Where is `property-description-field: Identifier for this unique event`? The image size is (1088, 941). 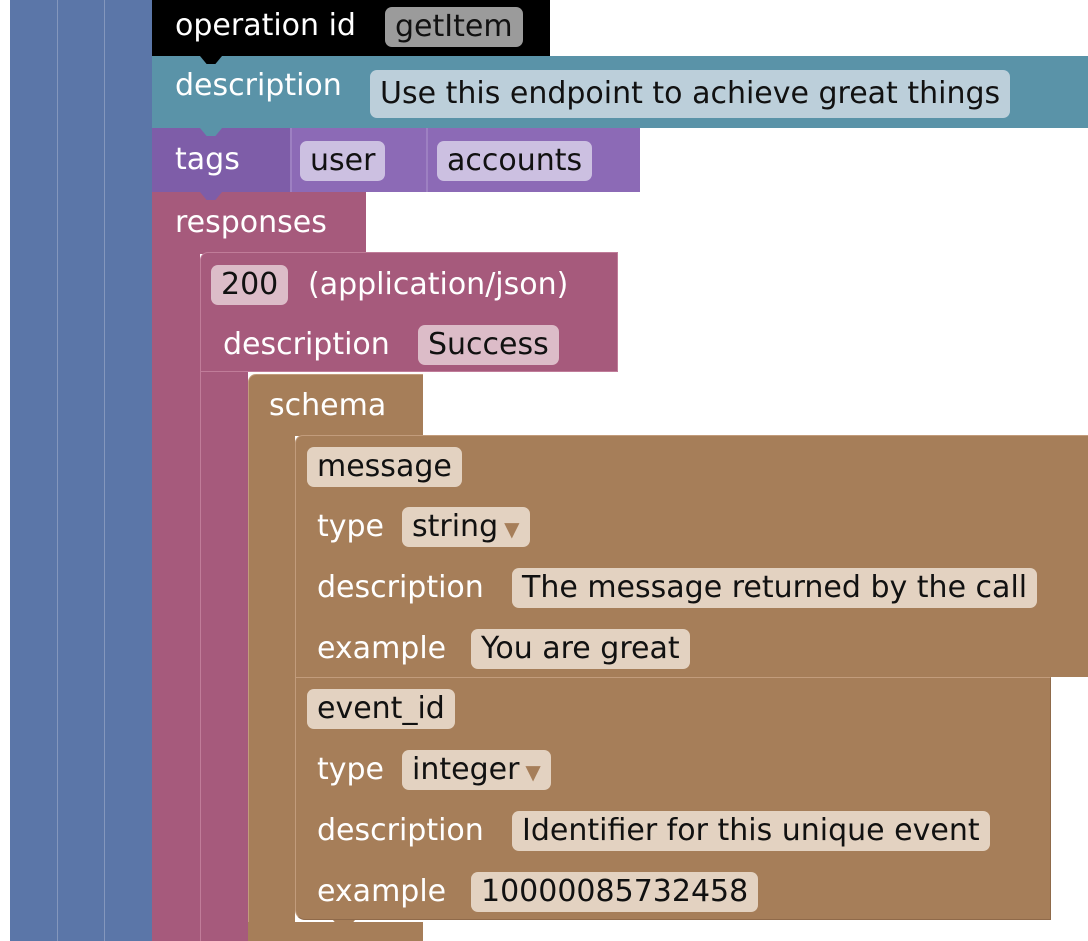 property-description-field: Identifier for this unique event is located at coordinates (751, 831).